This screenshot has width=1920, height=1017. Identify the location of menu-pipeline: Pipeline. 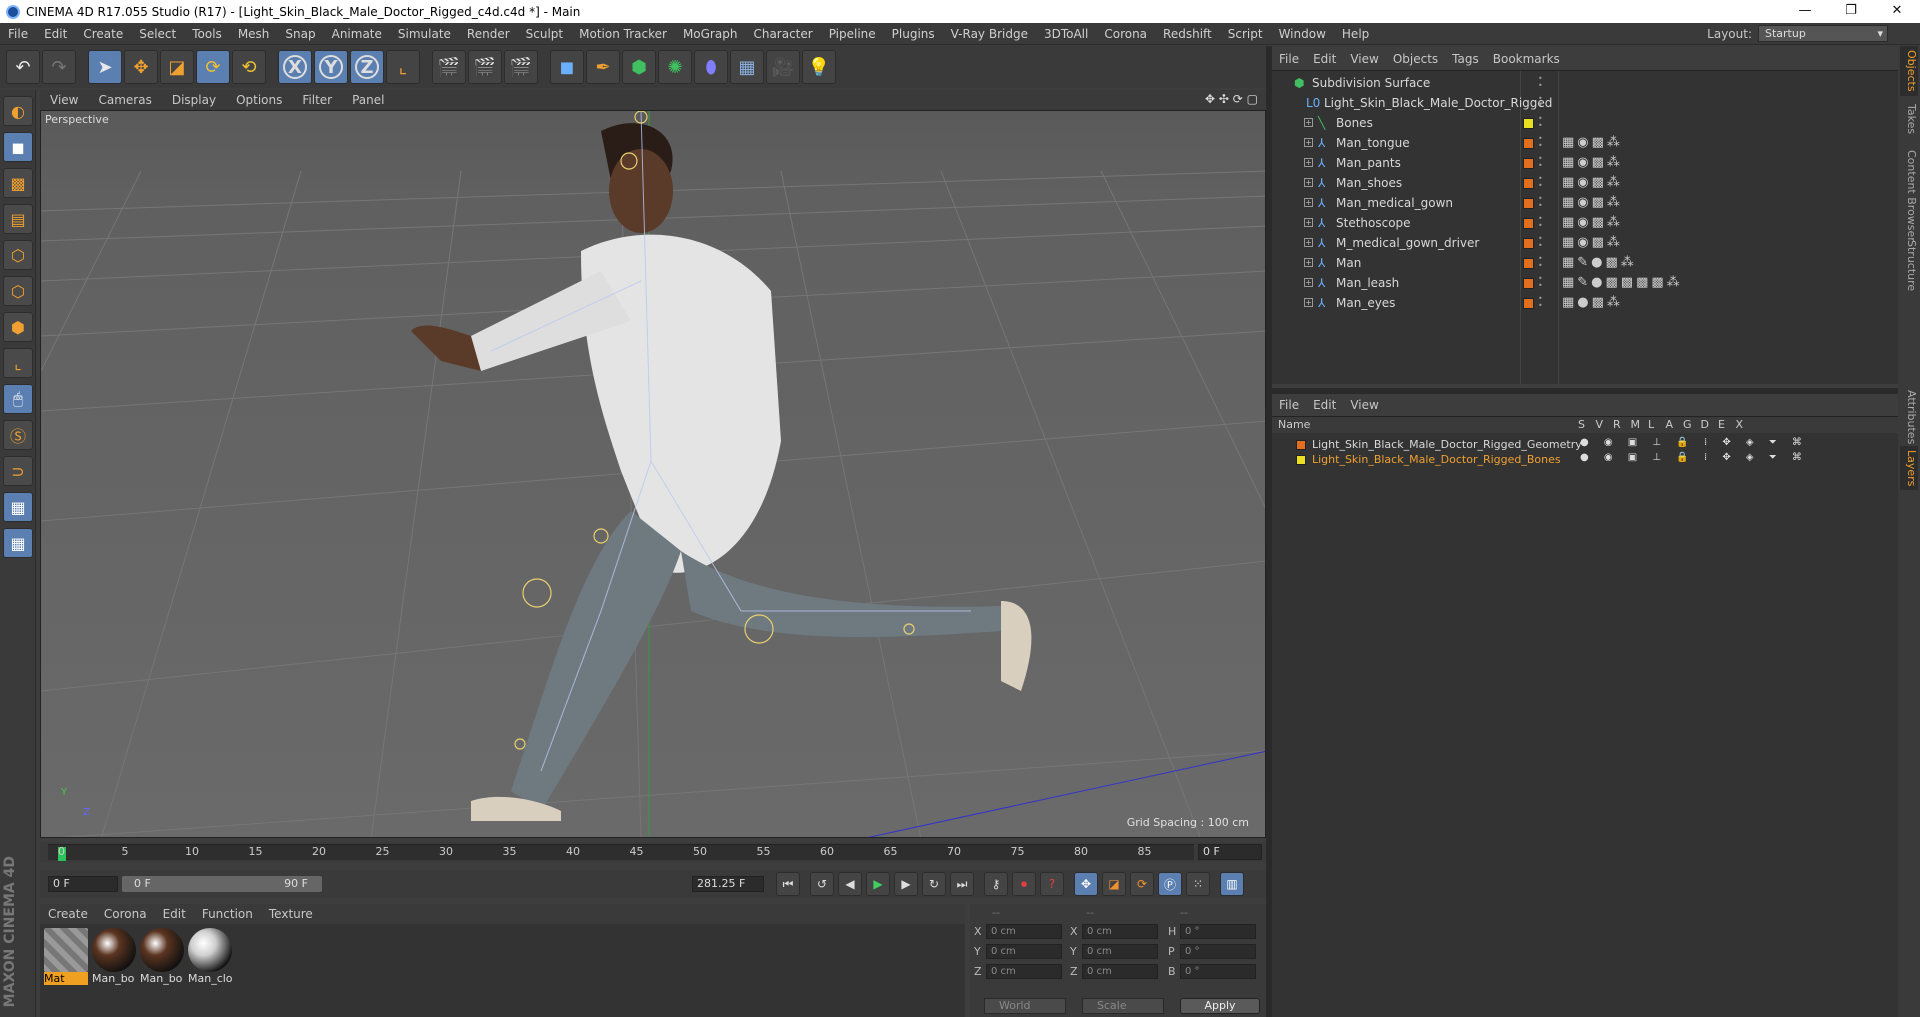
(852, 34).